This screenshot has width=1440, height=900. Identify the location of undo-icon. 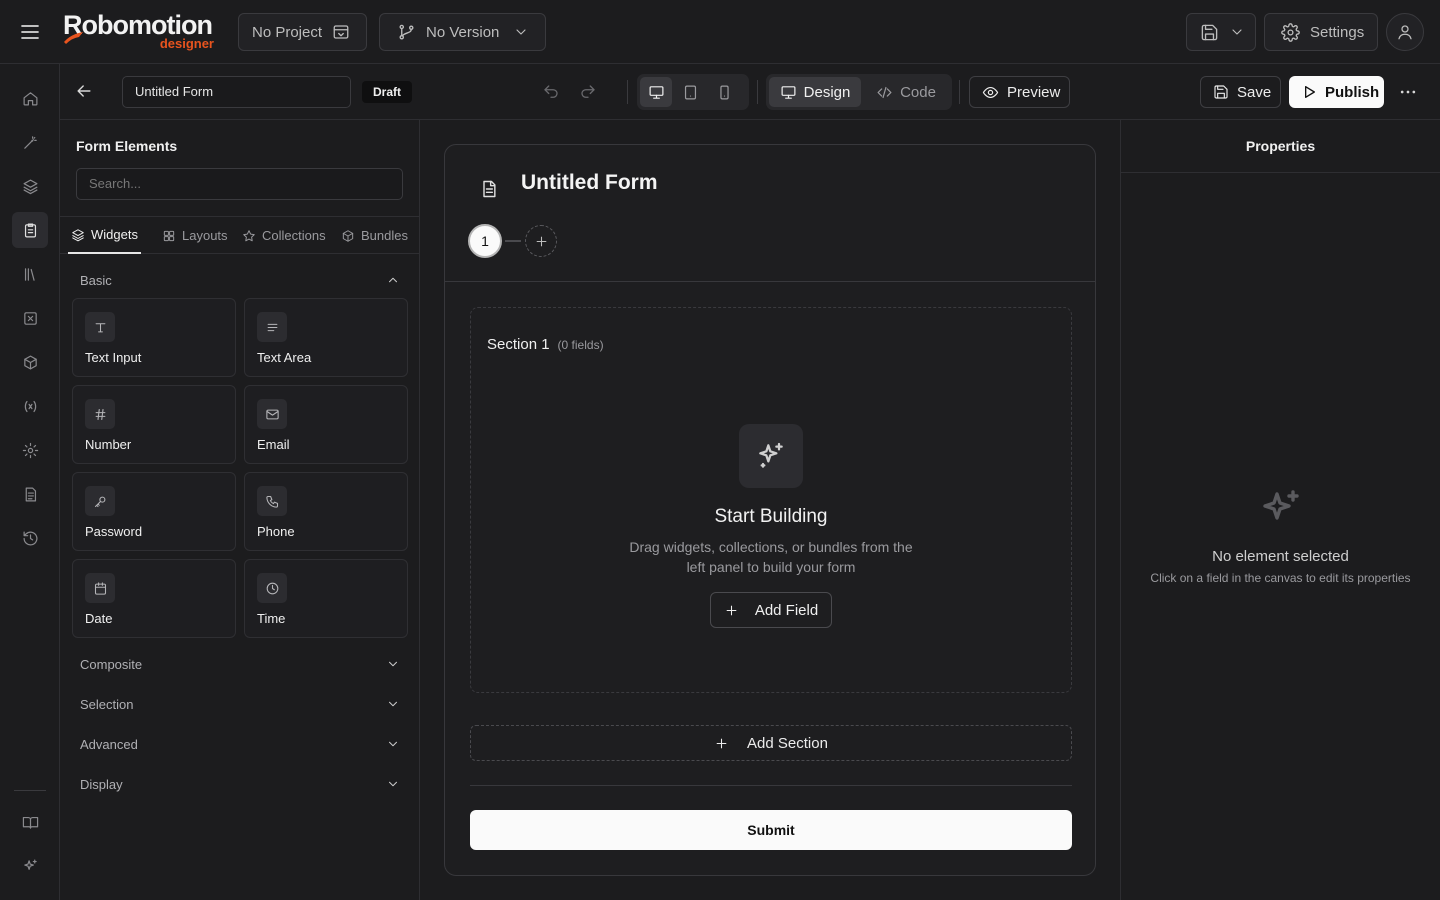
(551, 92).